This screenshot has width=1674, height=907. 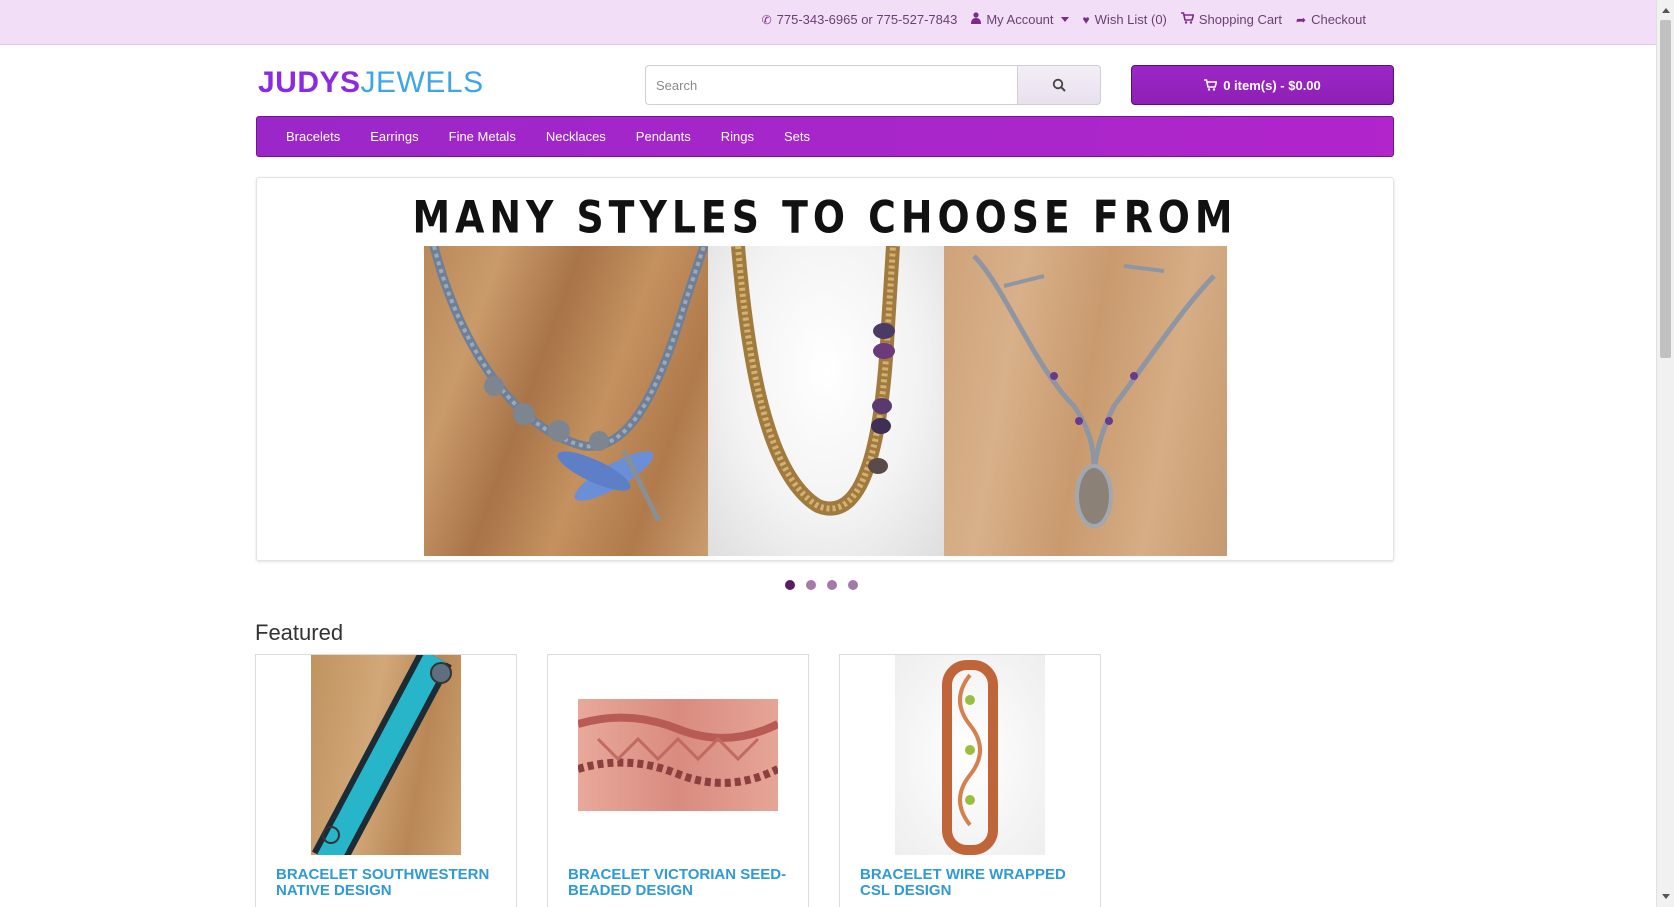 I want to click on product-name: BRACELET WIRE WRAPPED CSL DESIGN, so click(x=972, y=883).